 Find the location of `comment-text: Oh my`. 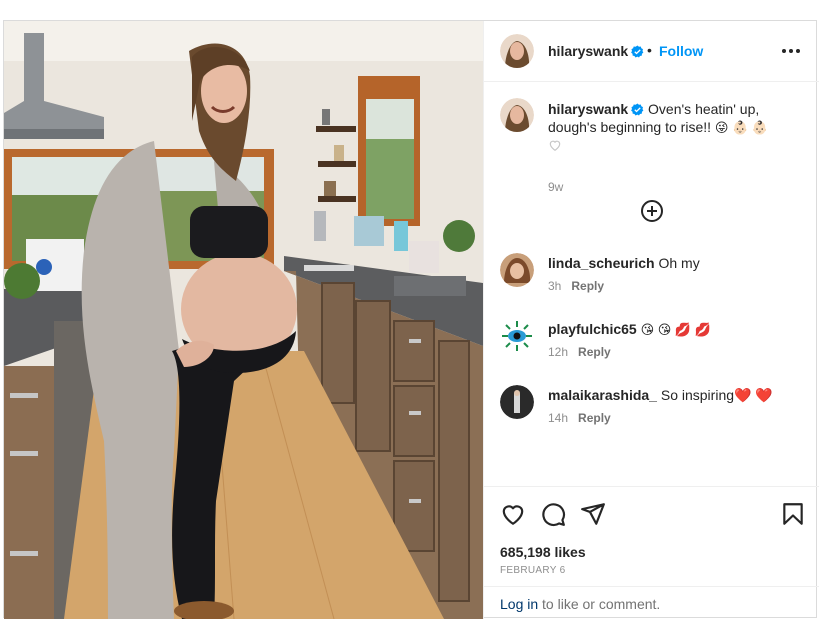

comment-text: Oh my is located at coordinates (679, 263).